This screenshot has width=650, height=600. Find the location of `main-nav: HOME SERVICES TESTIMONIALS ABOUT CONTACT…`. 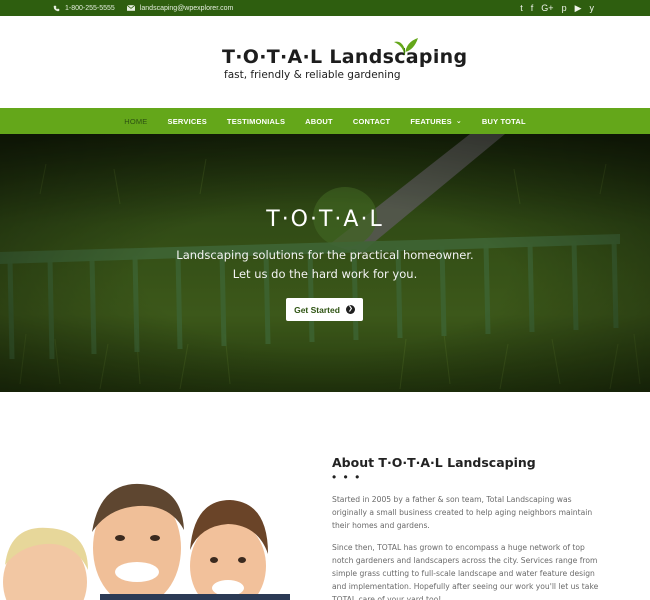

main-nav: HOME SERVICES TESTIMONIALS ABOUT CONTACT… is located at coordinates (325, 121).